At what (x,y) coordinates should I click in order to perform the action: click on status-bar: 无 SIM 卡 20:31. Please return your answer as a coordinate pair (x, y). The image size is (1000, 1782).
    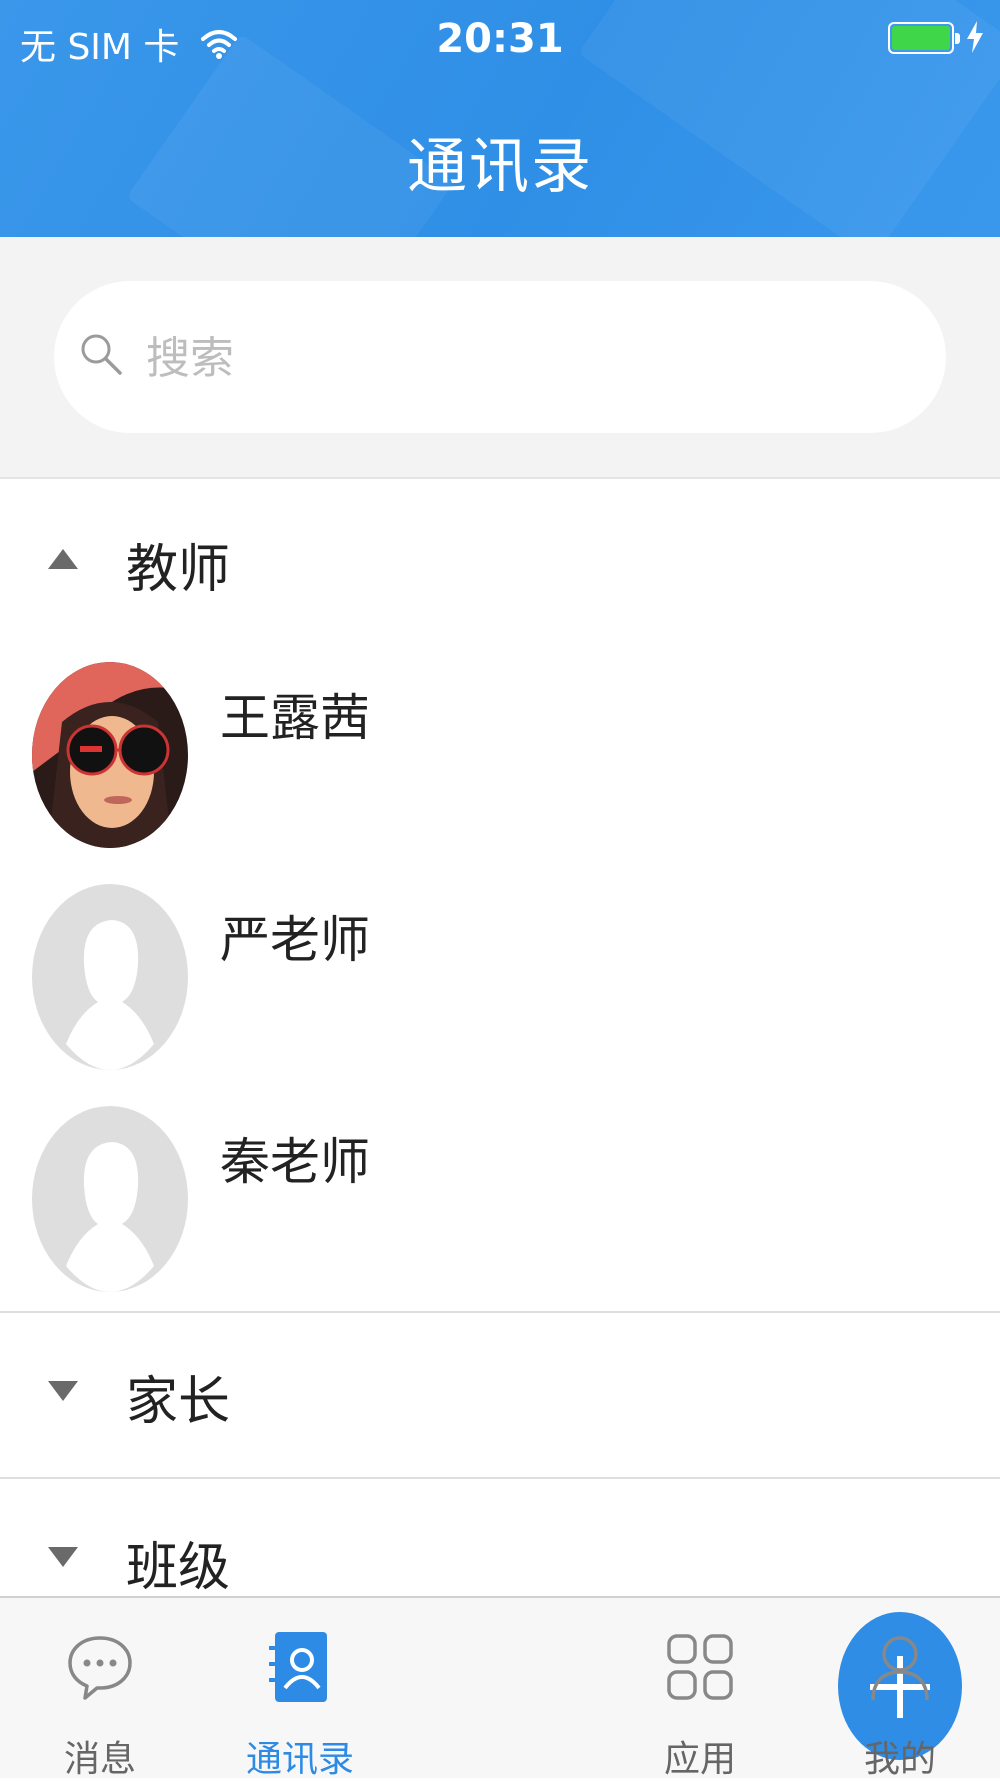
    Looking at the image, I should click on (500, 40).